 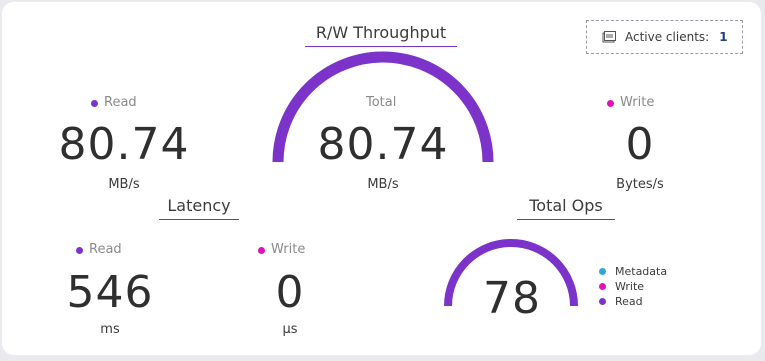 What do you see at coordinates (512, 298) in the screenshot?
I see `total-ops-value: 78` at bounding box center [512, 298].